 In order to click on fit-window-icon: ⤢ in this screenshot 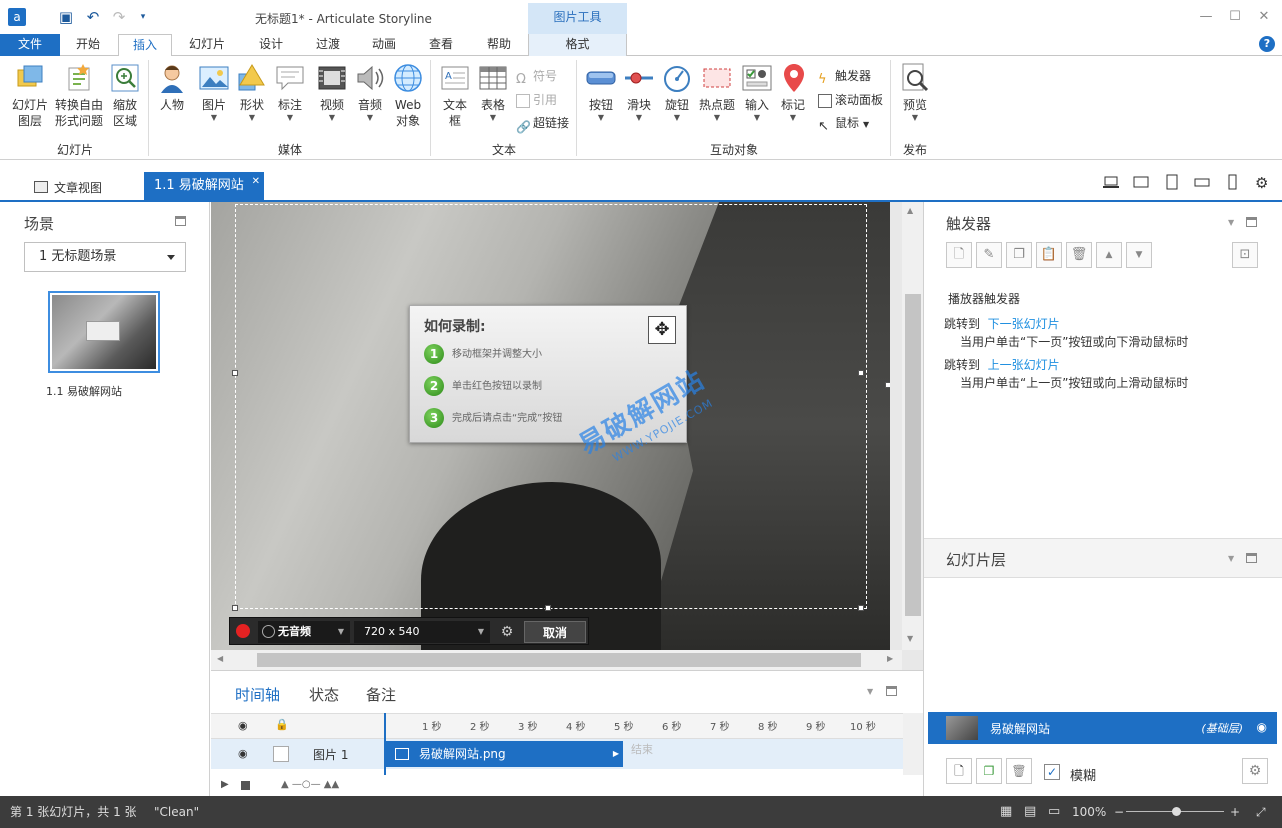, I will do `click(1261, 812)`.